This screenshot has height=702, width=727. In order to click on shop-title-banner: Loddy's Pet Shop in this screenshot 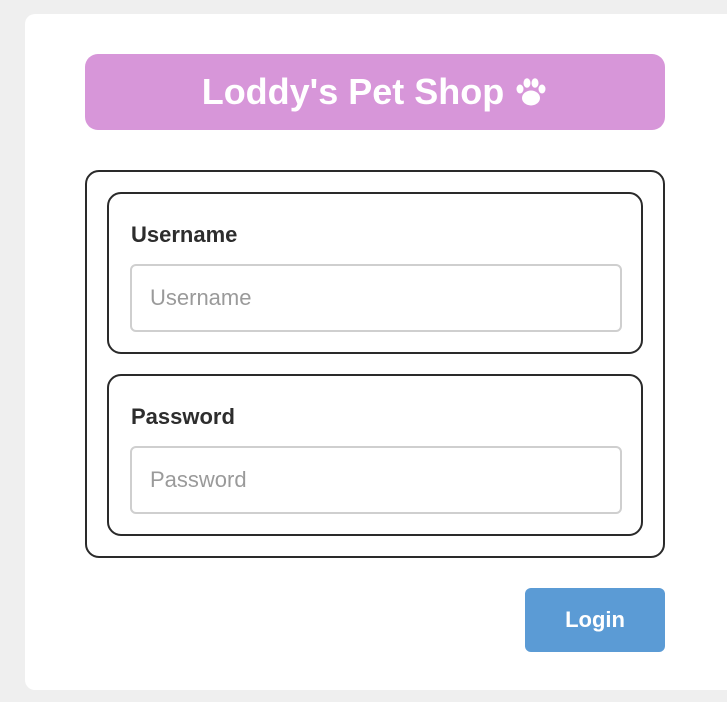, I will do `click(375, 92)`.